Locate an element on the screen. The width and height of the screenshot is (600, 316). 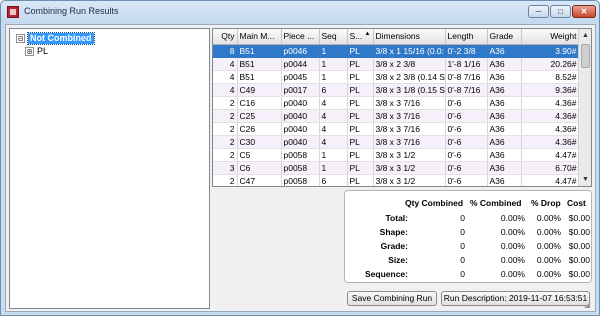
resize-grip-icon: ◢ is located at coordinates (589, 305).